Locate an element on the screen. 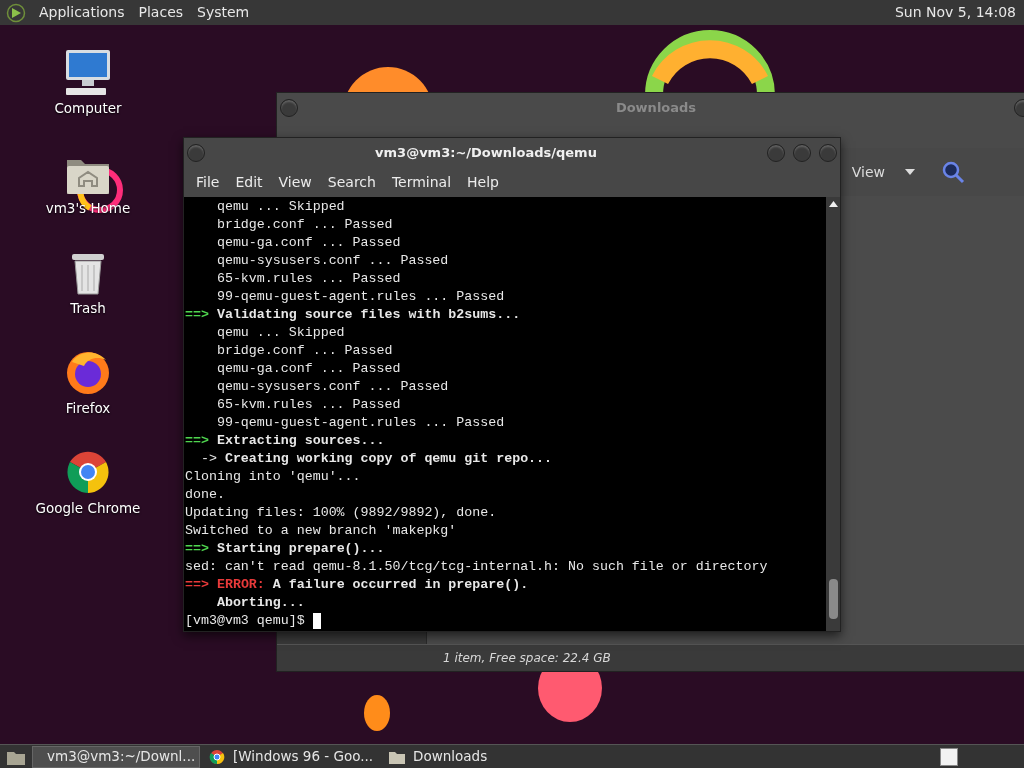  minimize-button is located at coordinates (776, 152).